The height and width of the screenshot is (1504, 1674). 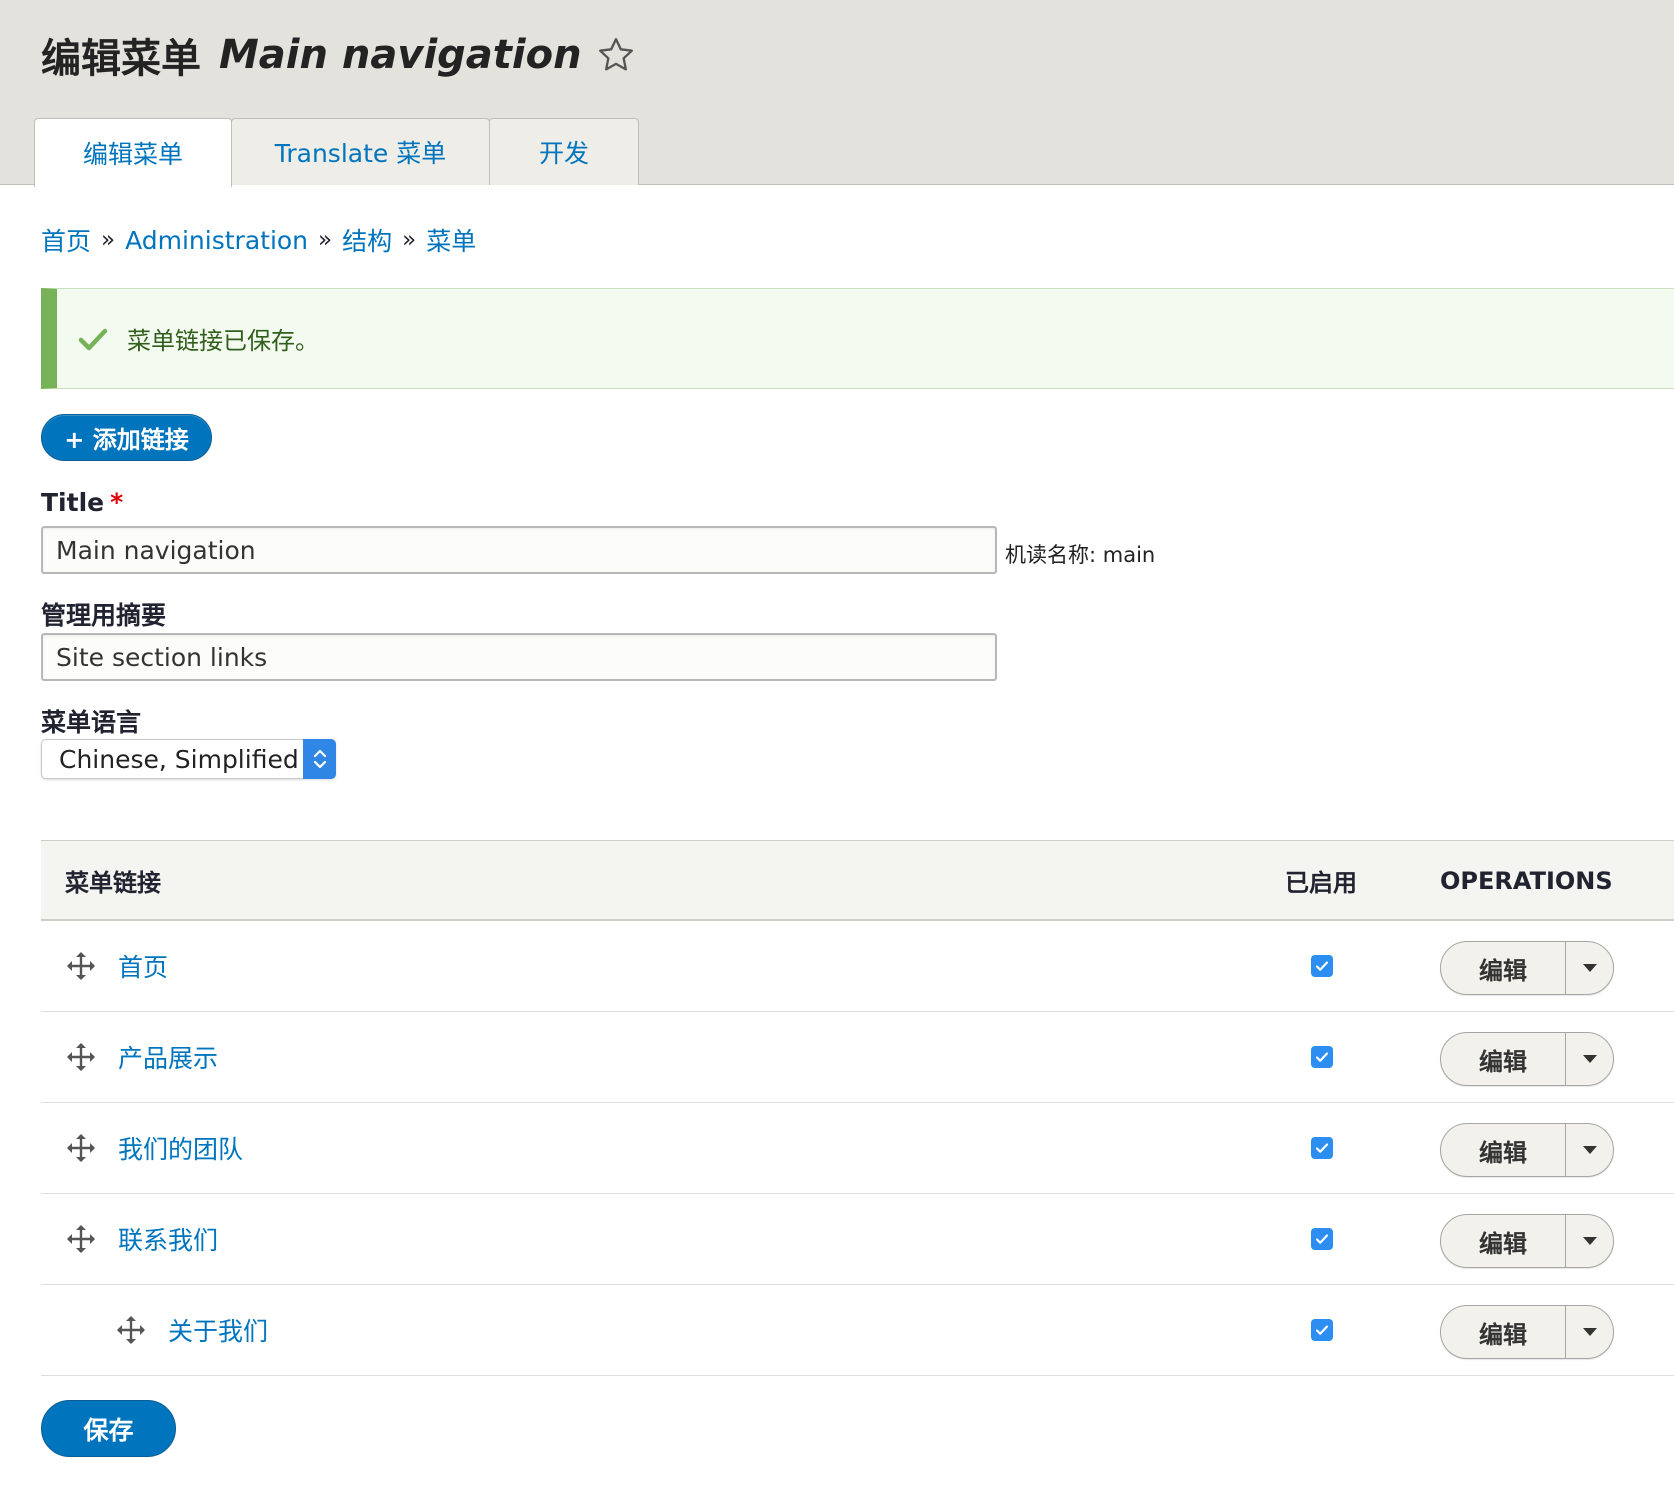 What do you see at coordinates (104, 615) in the screenshot?
I see `summary-label: 管理用摘要` at bounding box center [104, 615].